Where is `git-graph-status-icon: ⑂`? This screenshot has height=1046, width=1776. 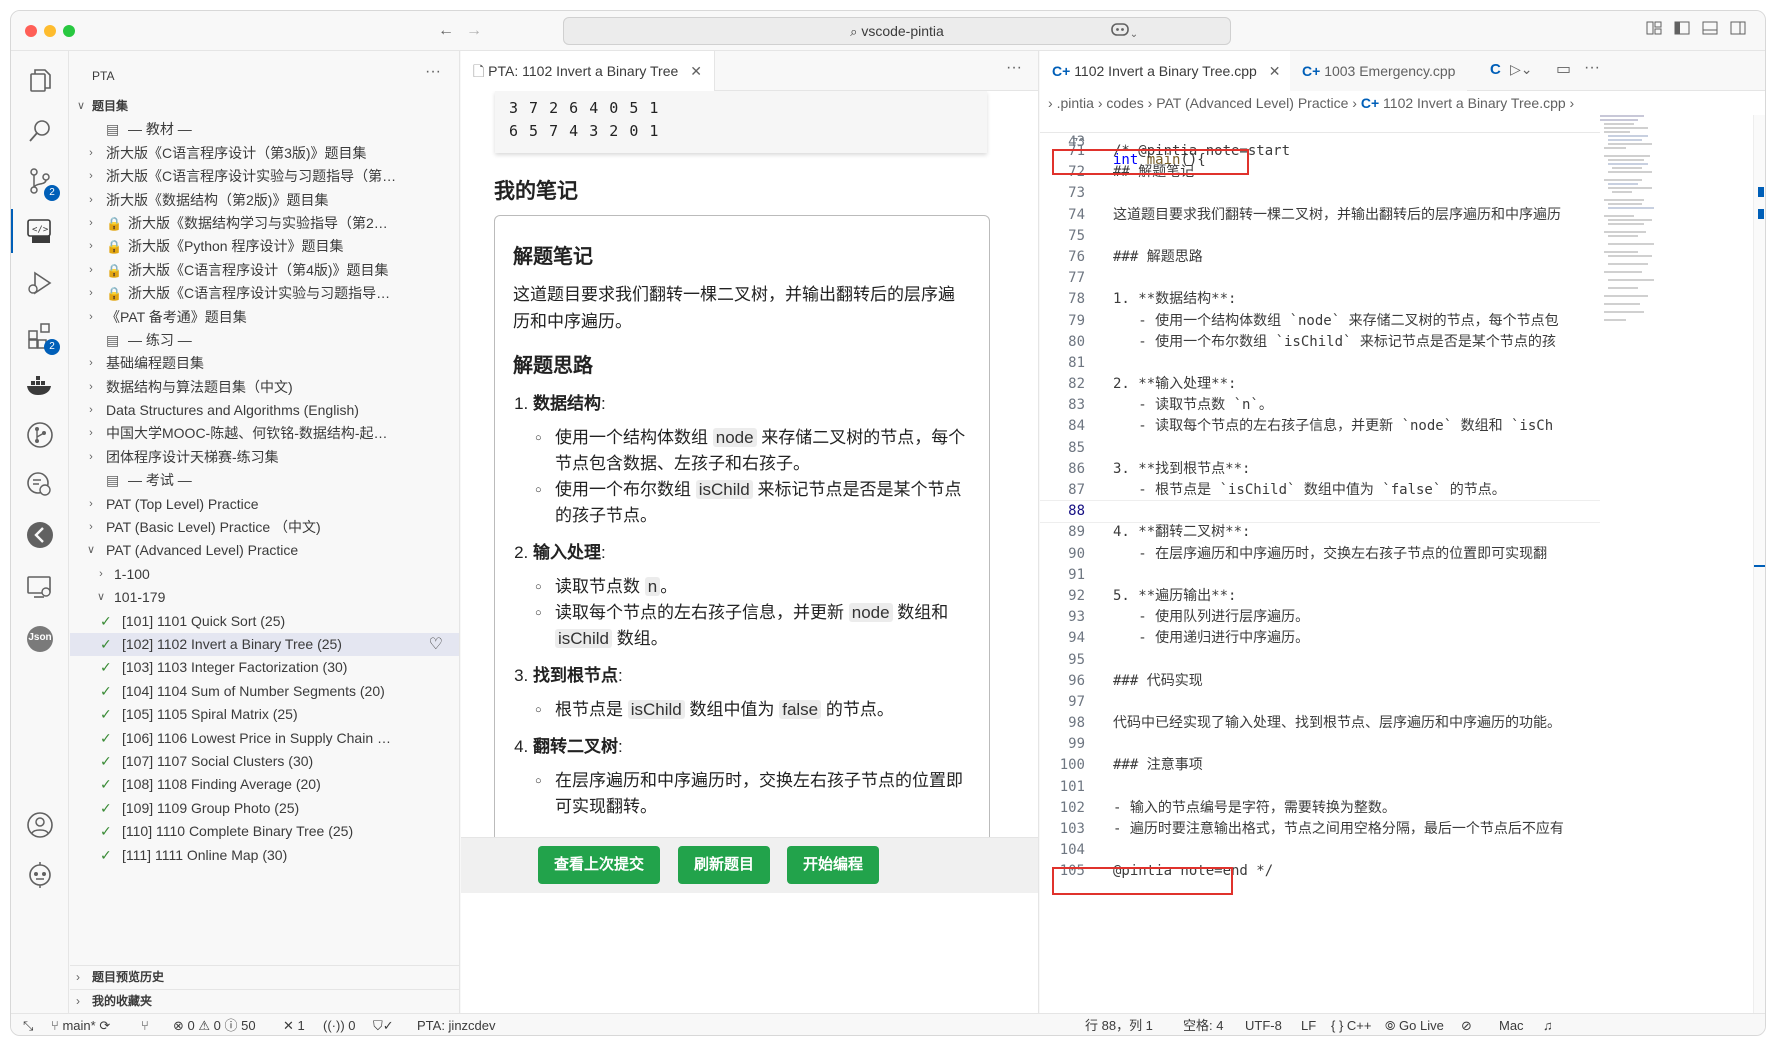
git-graph-status-icon: ⑂ is located at coordinates (145, 1024).